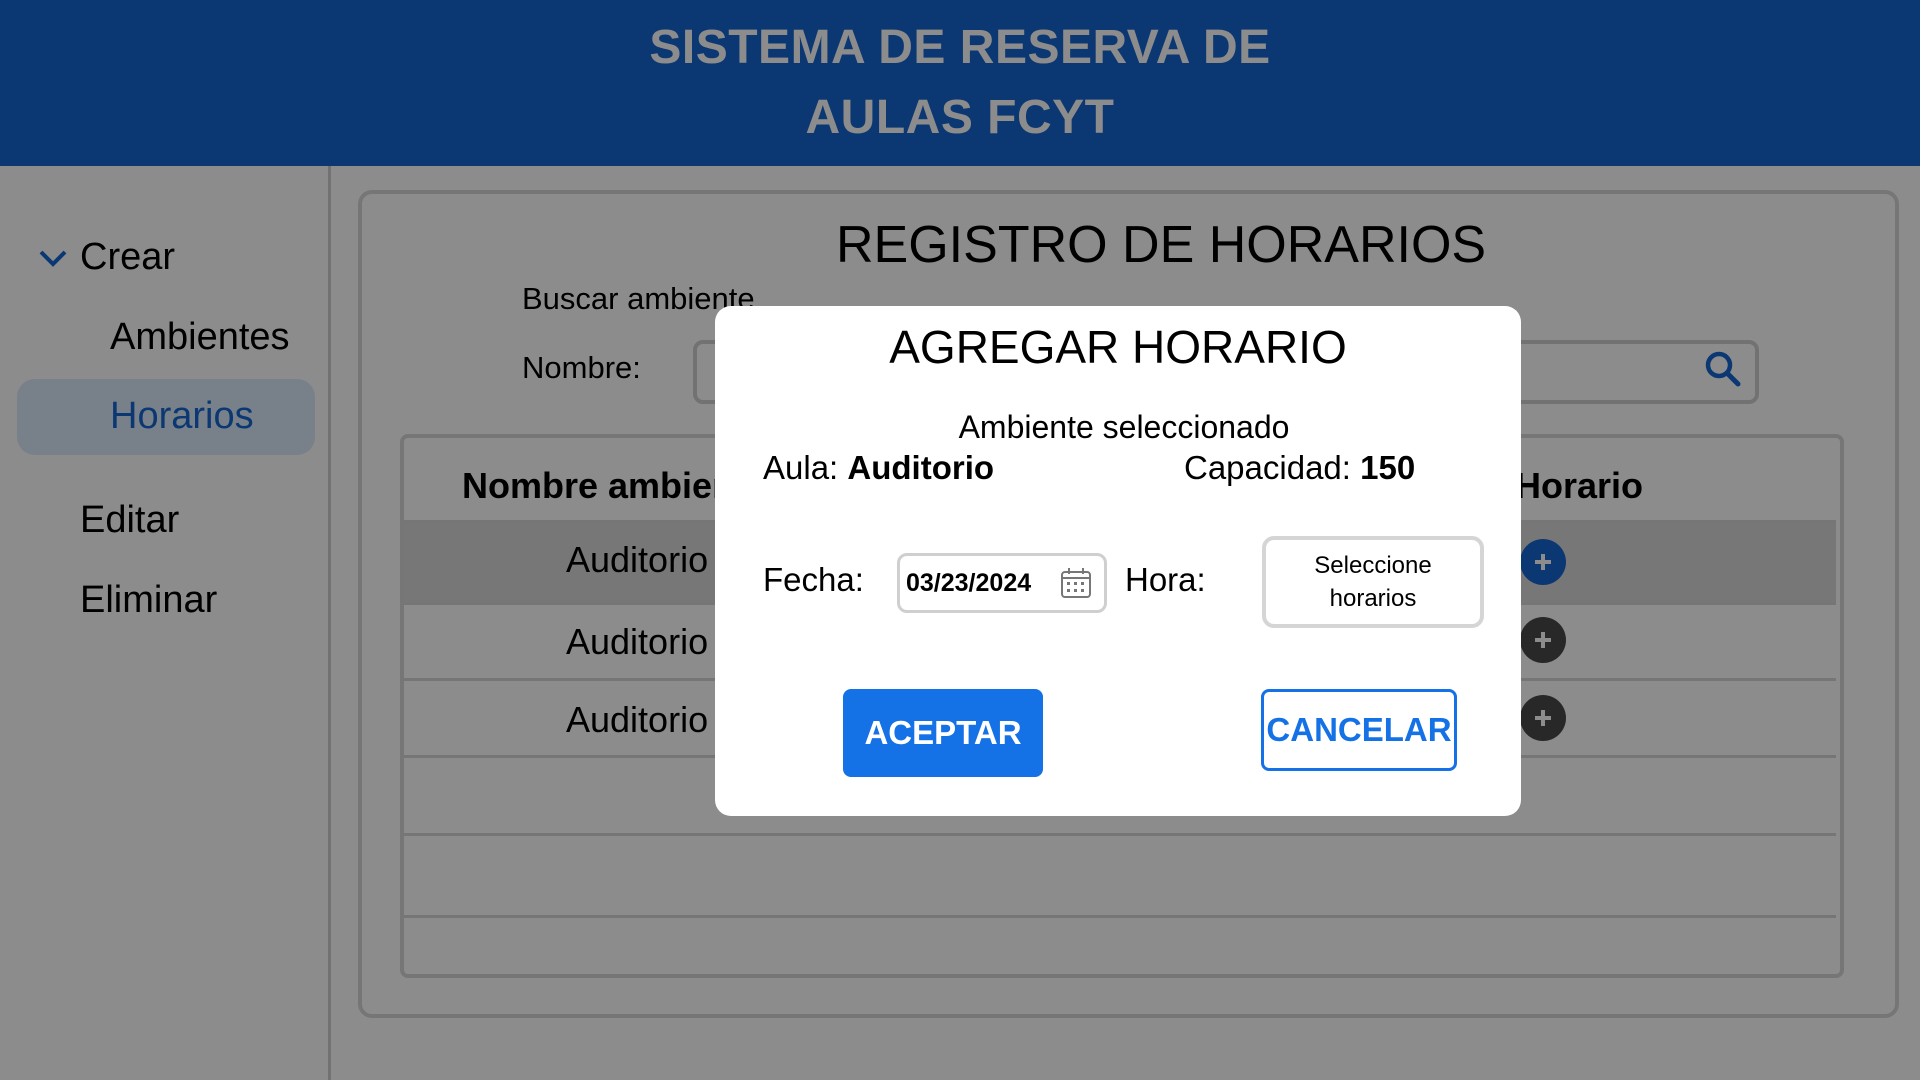 The image size is (1920, 1080). I want to click on capacidad-value: 150, so click(1388, 467).